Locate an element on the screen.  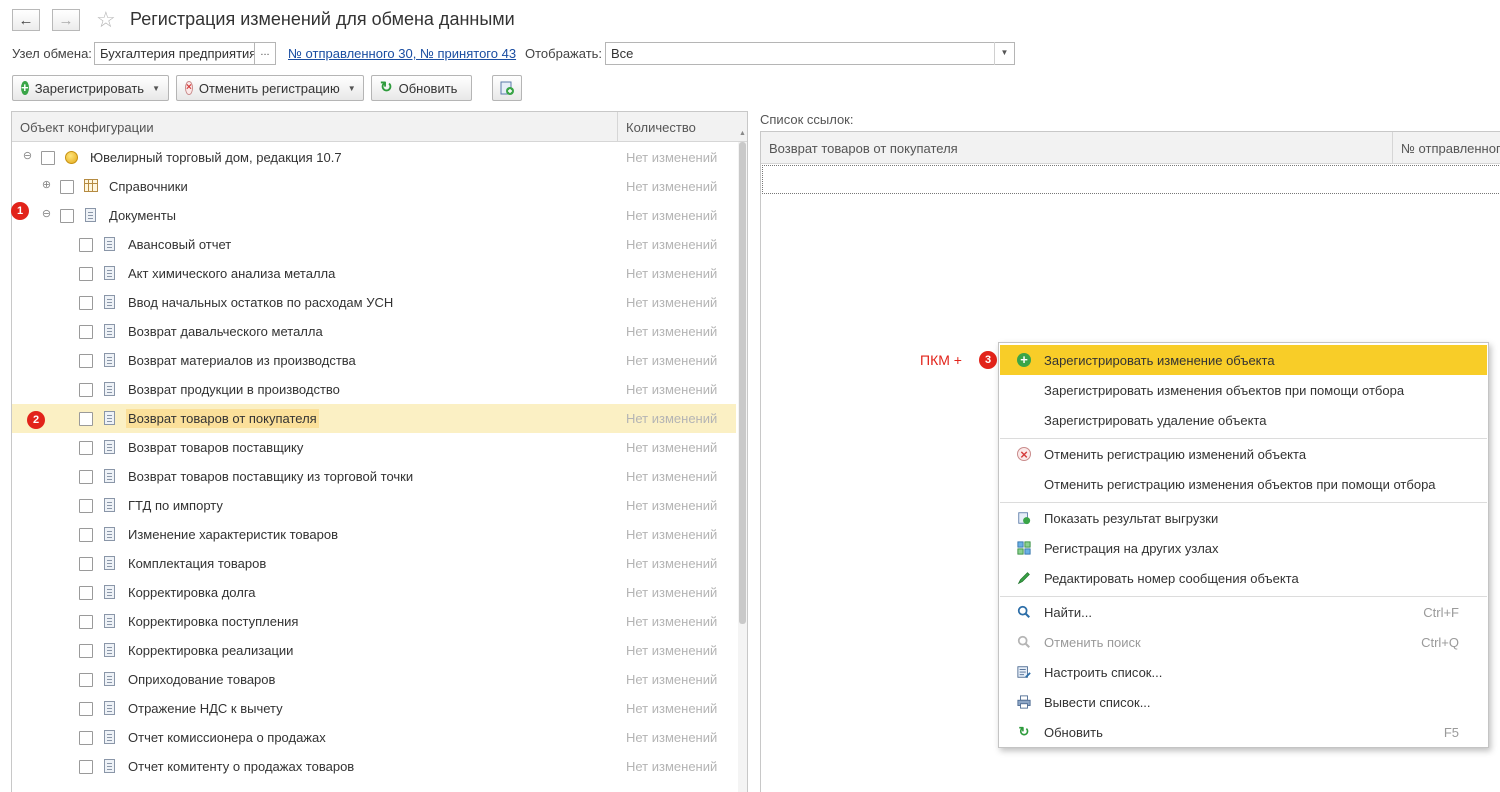
tree-row-catalogs: ⊕ Справочники Нет изменений is located at coordinates (374, 186).